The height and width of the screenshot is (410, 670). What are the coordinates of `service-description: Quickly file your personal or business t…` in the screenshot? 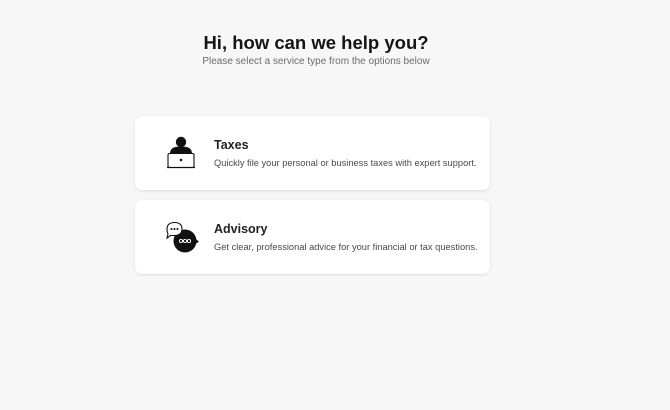 It's located at (345, 163).